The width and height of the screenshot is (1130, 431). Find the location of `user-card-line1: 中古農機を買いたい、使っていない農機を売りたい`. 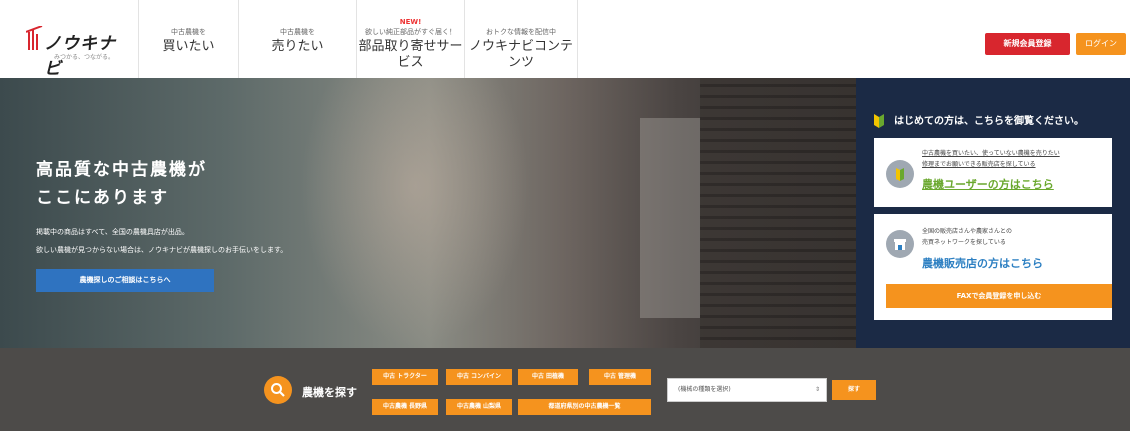

user-card-line1: 中古農機を買いたい、使っていない農機を売りたい is located at coordinates (991, 153).